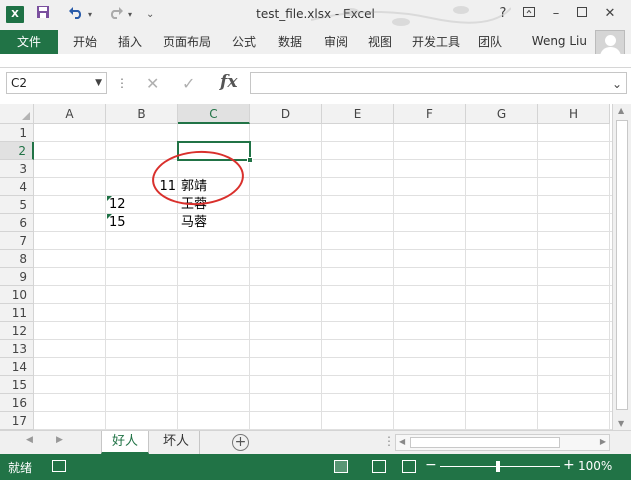 This screenshot has width=631, height=480. I want to click on normal-view-icon, so click(341, 466).